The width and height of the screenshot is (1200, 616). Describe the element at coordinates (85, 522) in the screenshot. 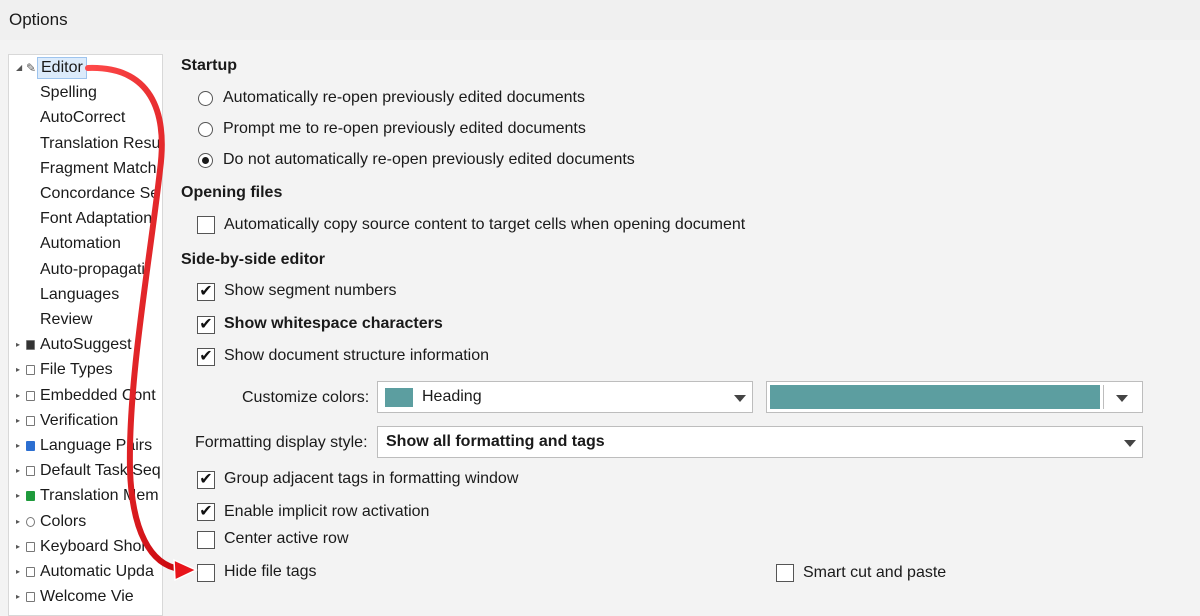

I see `tree-item-colors: ▸ Colors` at that location.